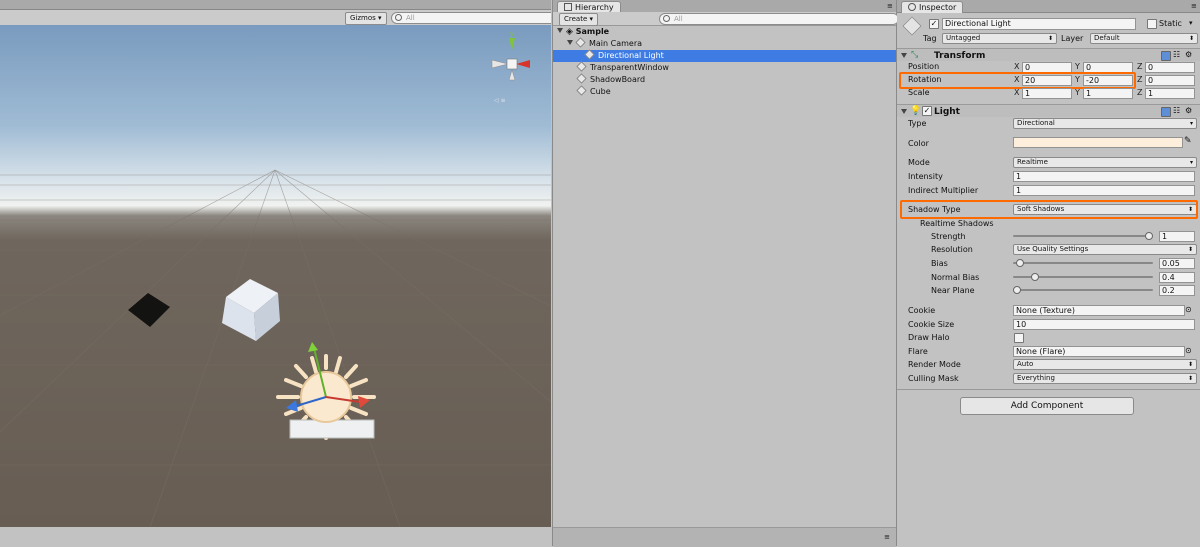  Describe the element at coordinates (1188, 141) in the screenshot. I see `eyedropper-icon: ✎` at that location.